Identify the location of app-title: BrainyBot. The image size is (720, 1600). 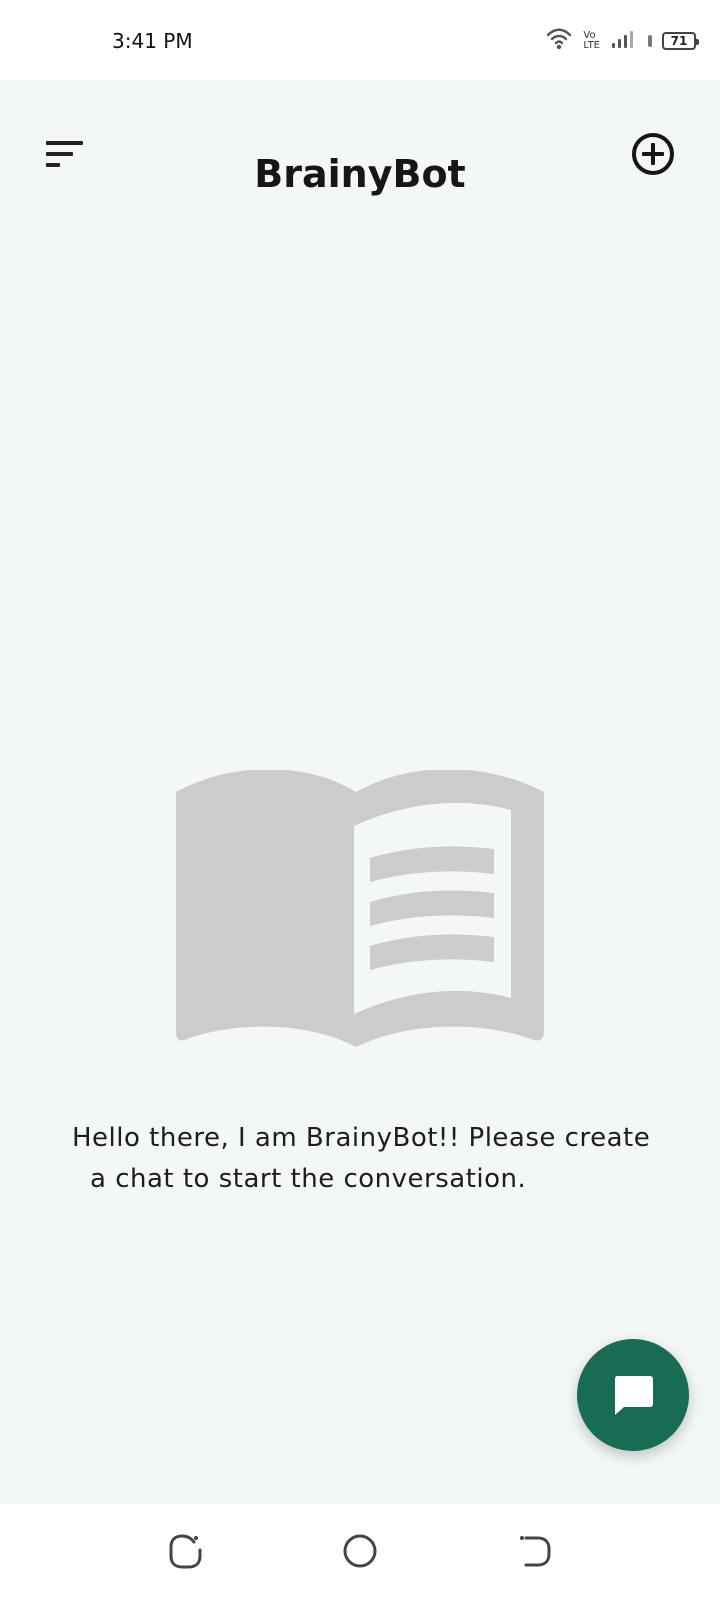
(360, 174).